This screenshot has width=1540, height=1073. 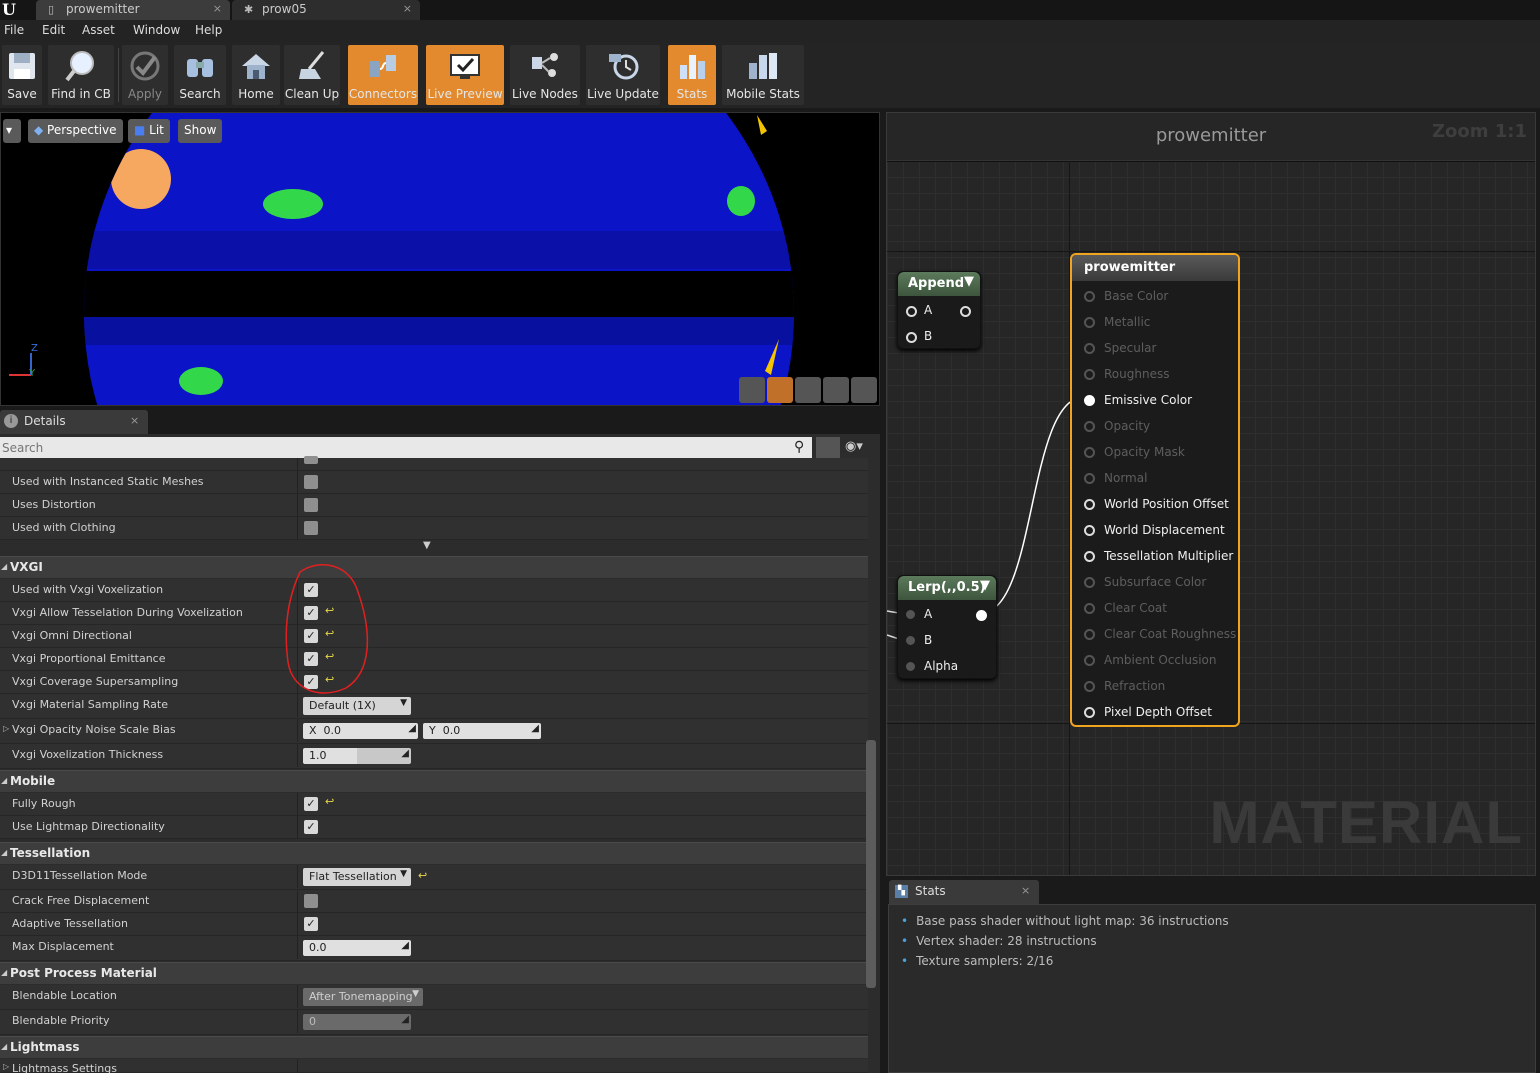 I want to click on menu-edit: Edit, so click(x=53, y=30).